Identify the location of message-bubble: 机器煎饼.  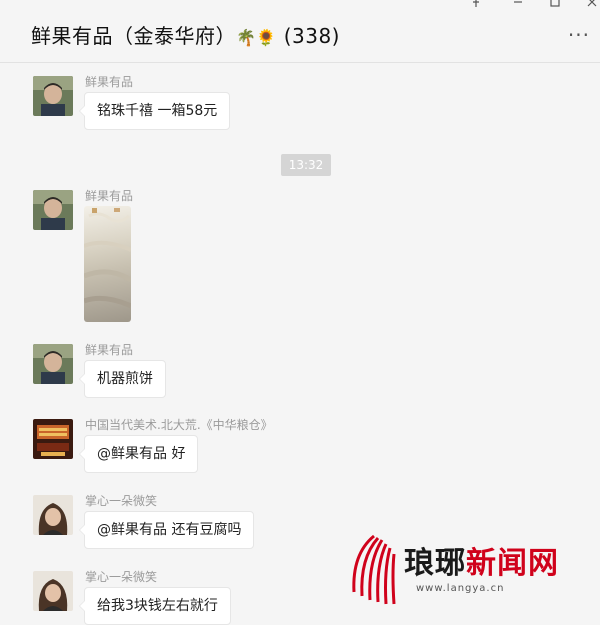
(122, 379).